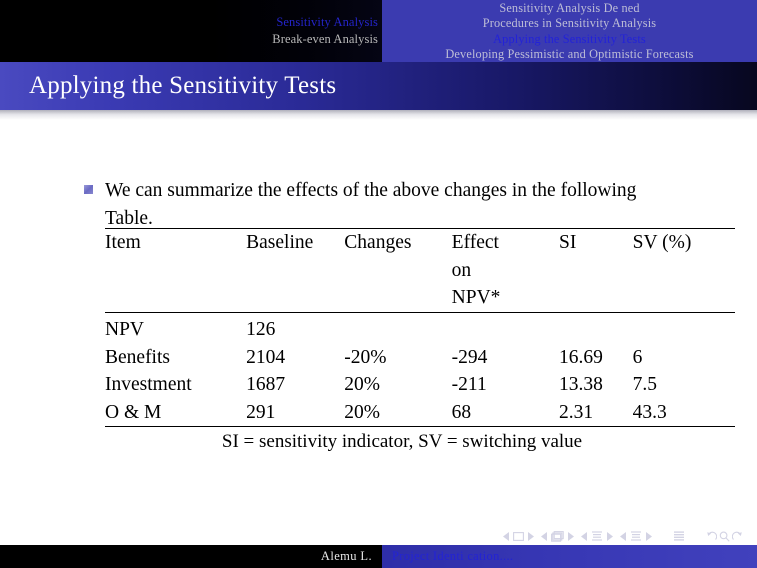  I want to click on next-slide-icon, so click(530, 536).